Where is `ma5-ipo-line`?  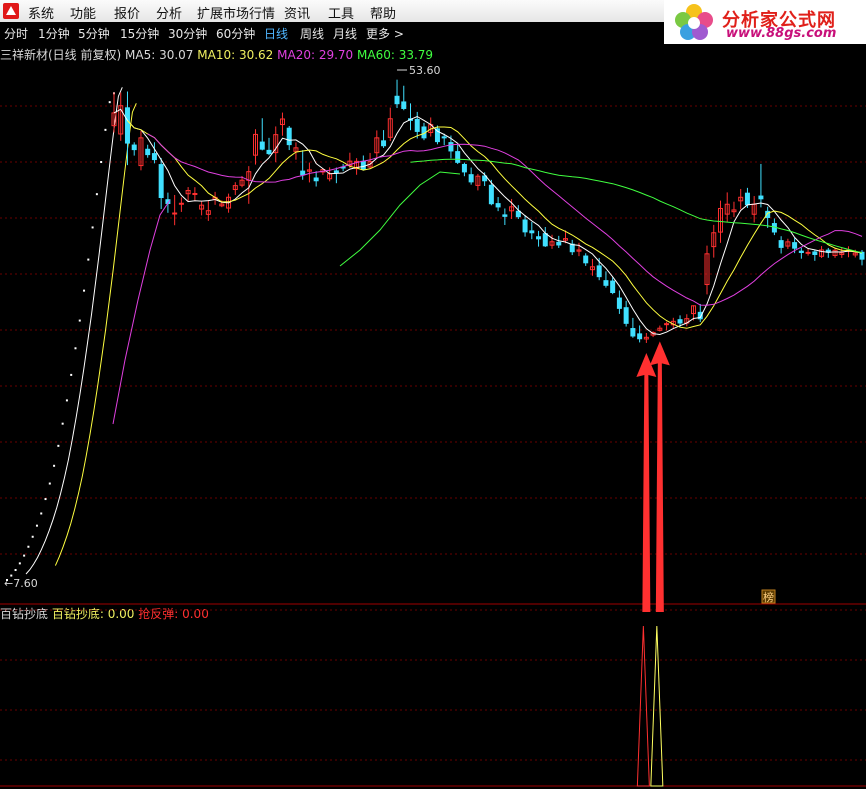
ma5-ipo-line is located at coordinates (74, 331).